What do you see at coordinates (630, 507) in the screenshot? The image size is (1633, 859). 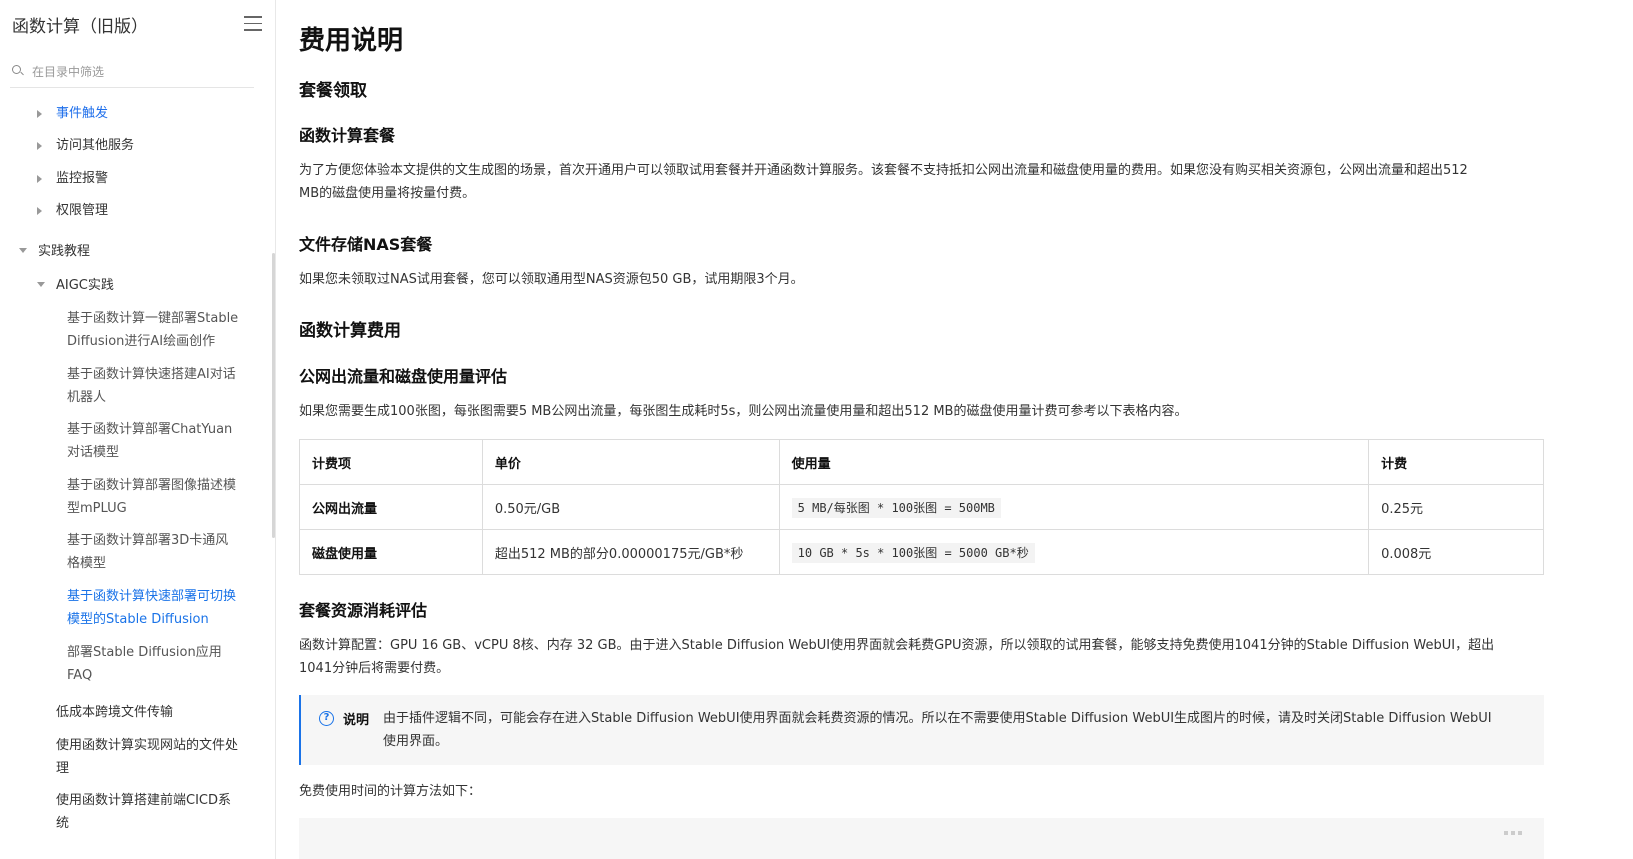 I see `table-cell: 0.50元/GB` at bounding box center [630, 507].